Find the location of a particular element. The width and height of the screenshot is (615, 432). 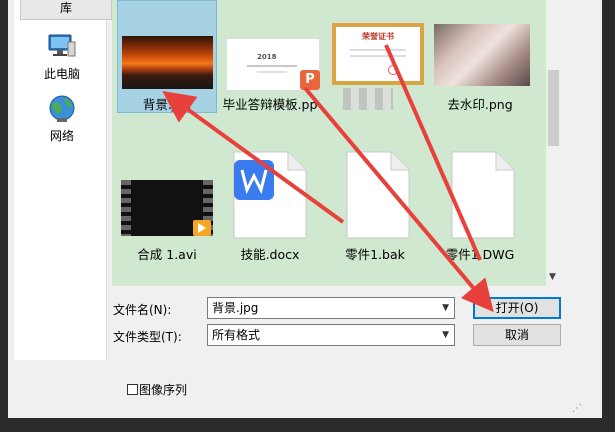

computer-icon is located at coordinates (62, 46).